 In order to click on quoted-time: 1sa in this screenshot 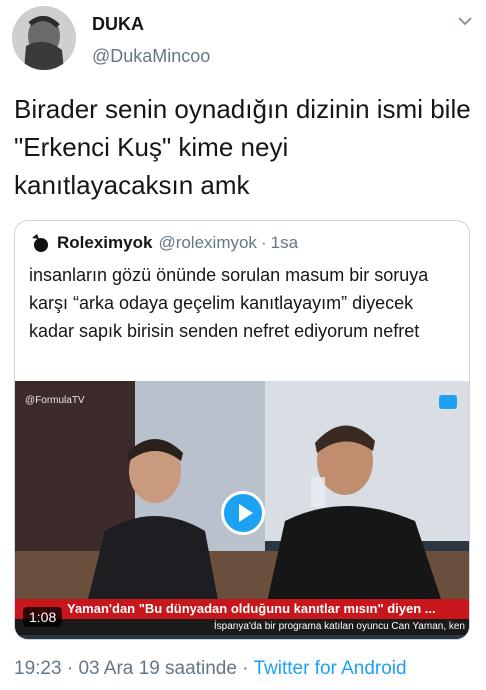, I will do `click(284, 242)`.